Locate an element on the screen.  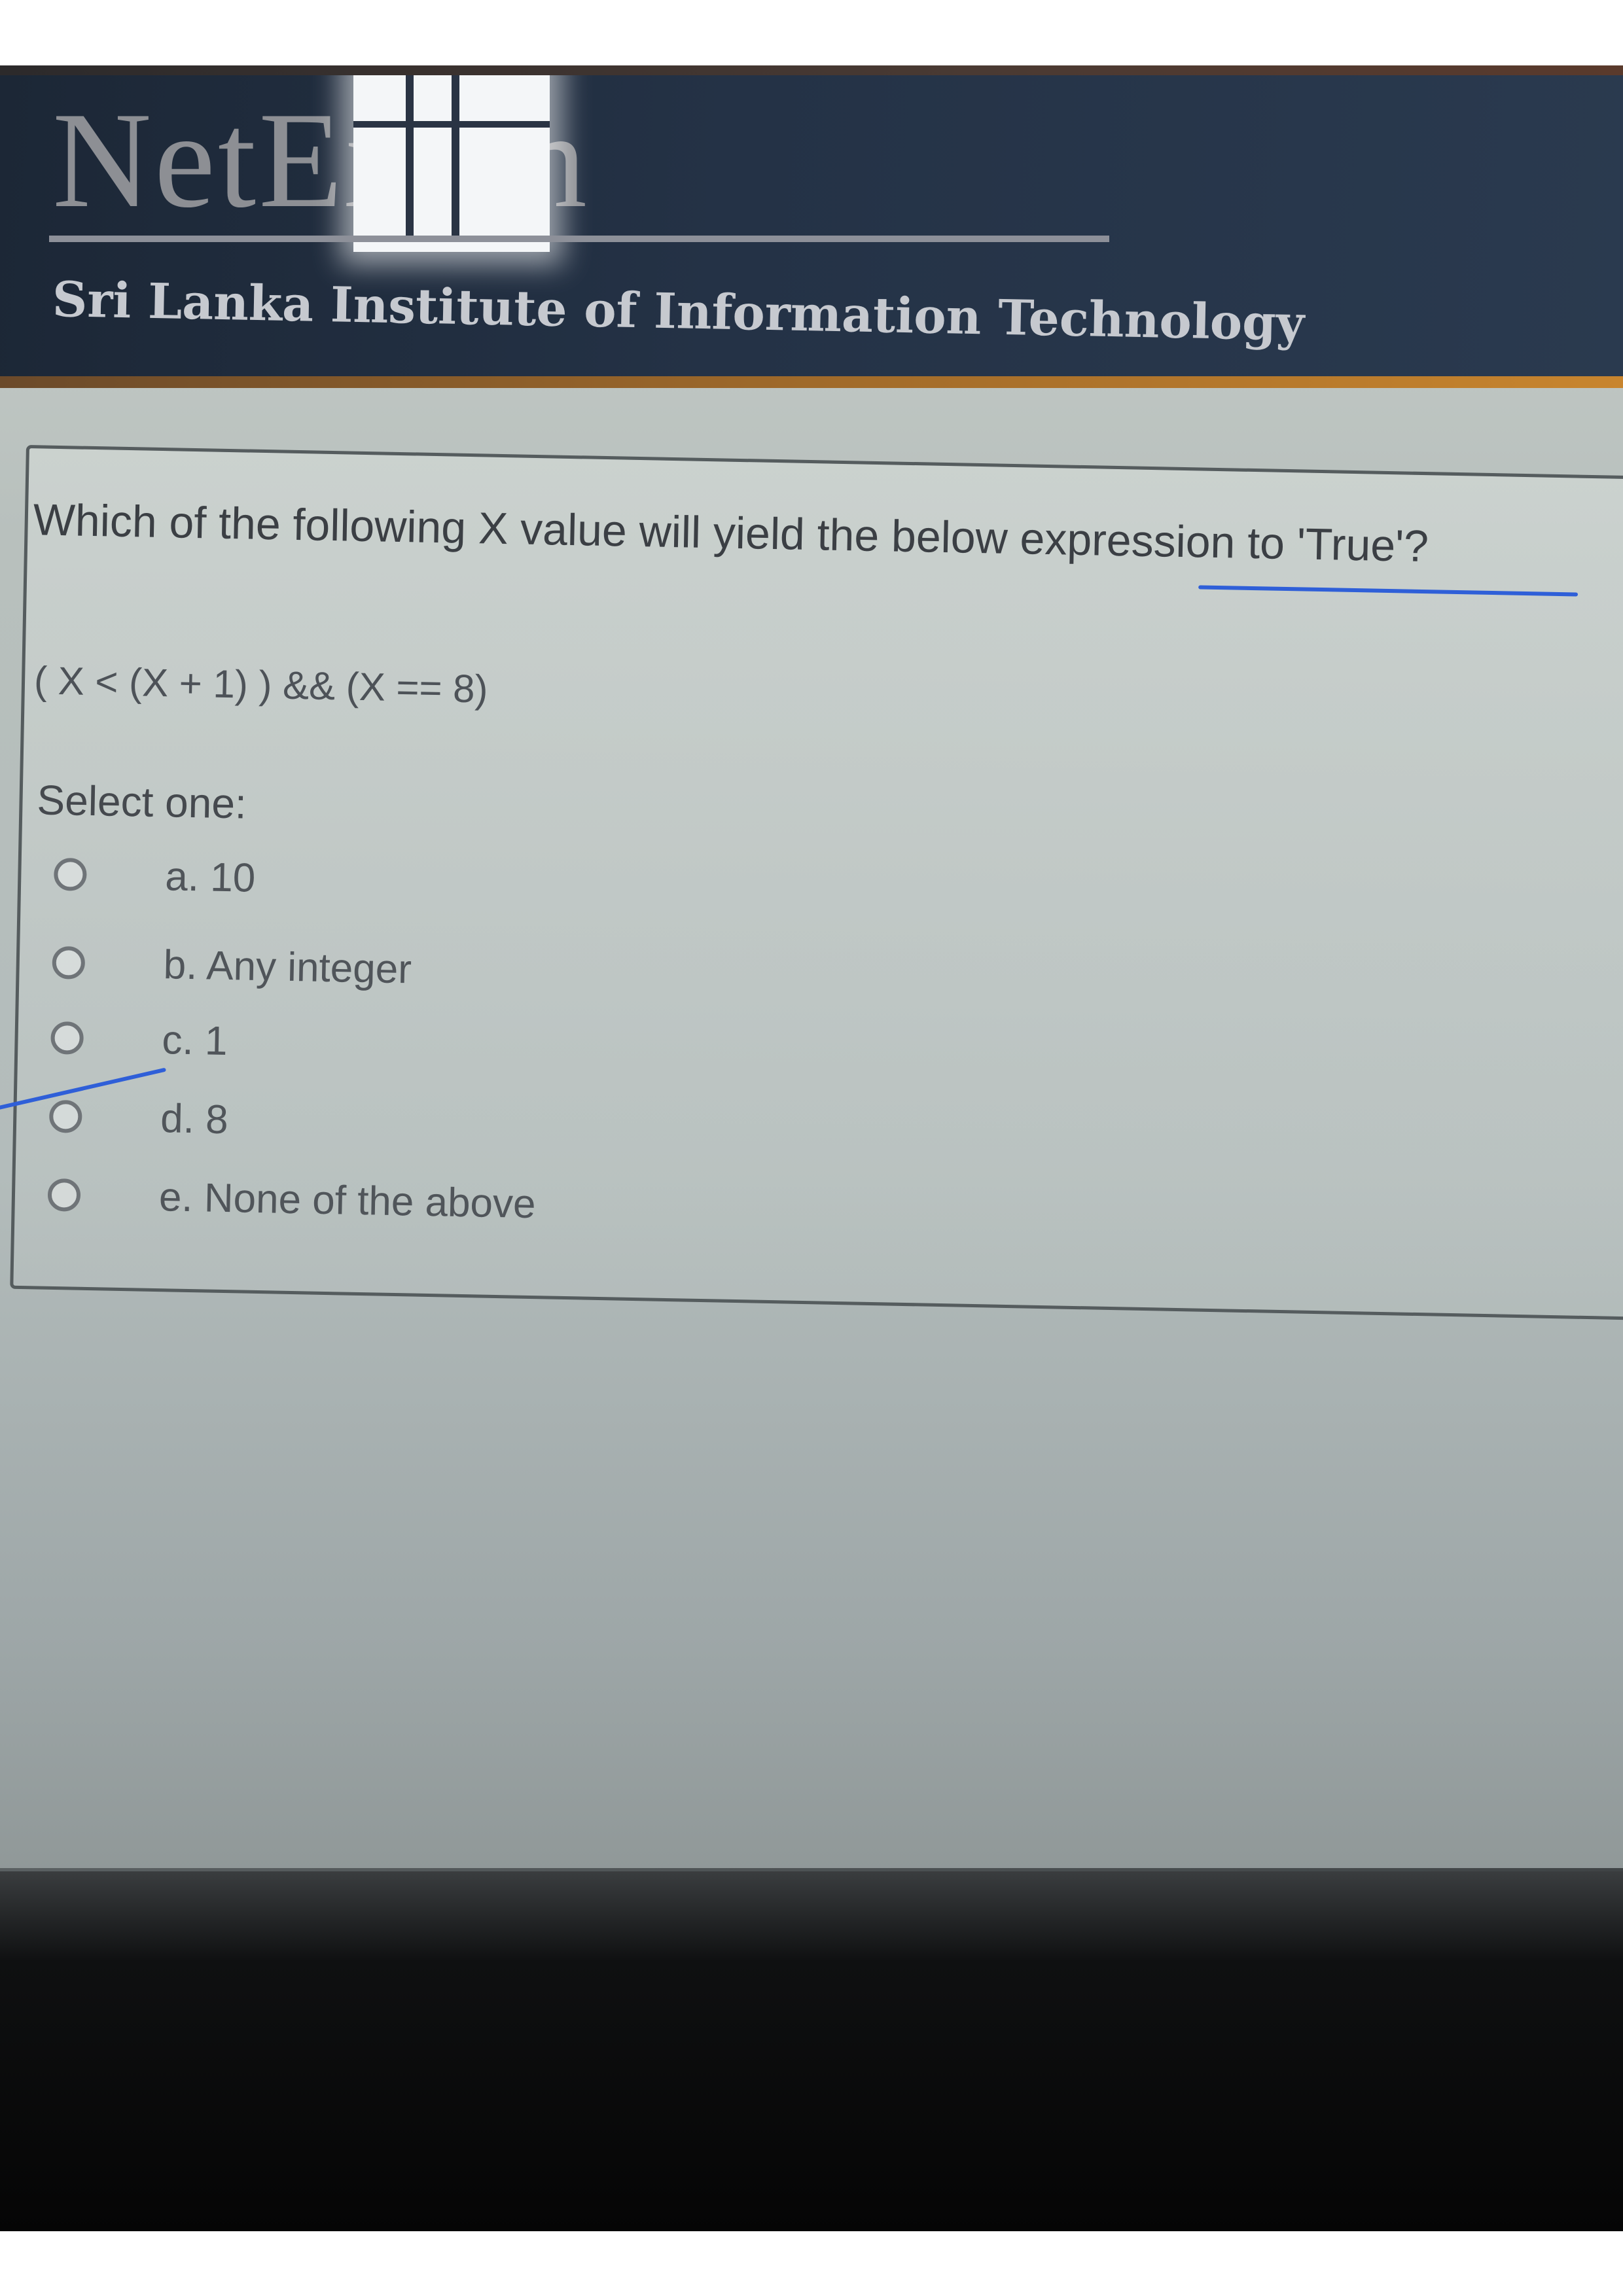
select-one-label: Select one: is located at coordinates (141, 802).